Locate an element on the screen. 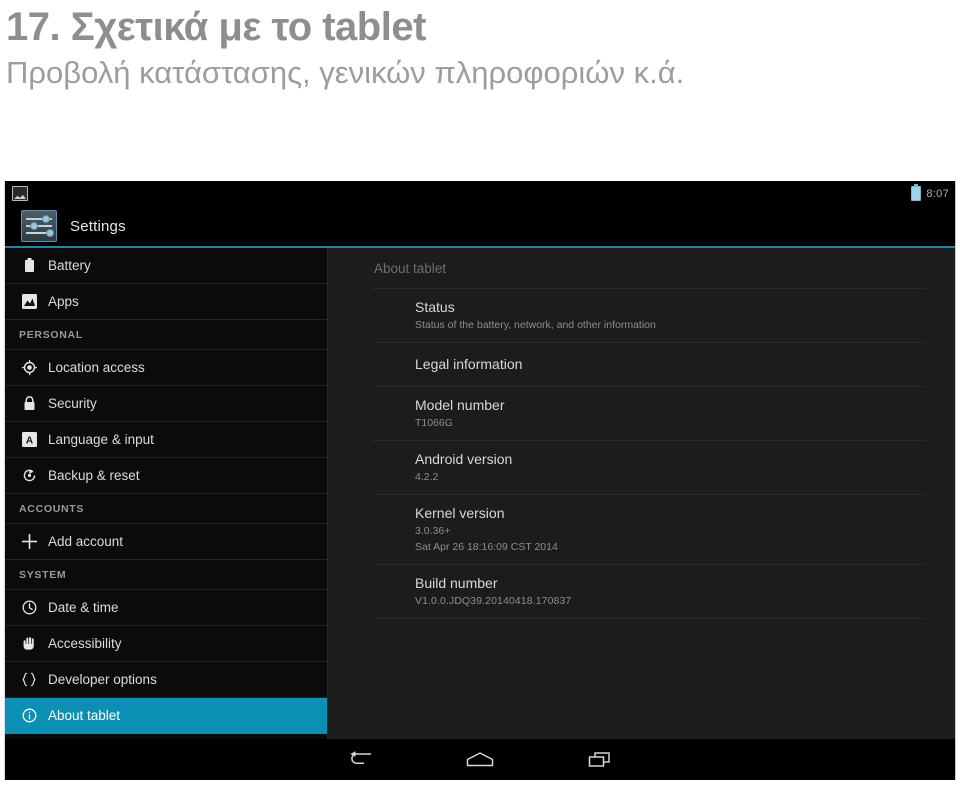  pref-android-version: Android version 4.2.2 is located at coordinates (648, 467).